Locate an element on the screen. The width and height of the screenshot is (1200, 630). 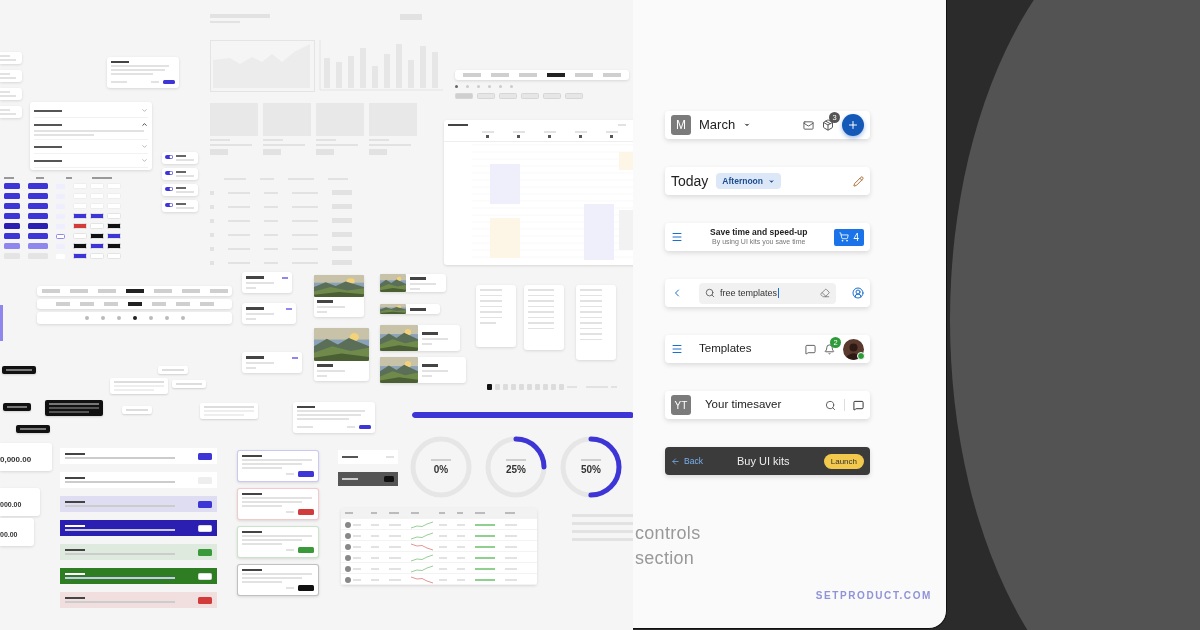
avatar: M is located at coordinates (681, 125).